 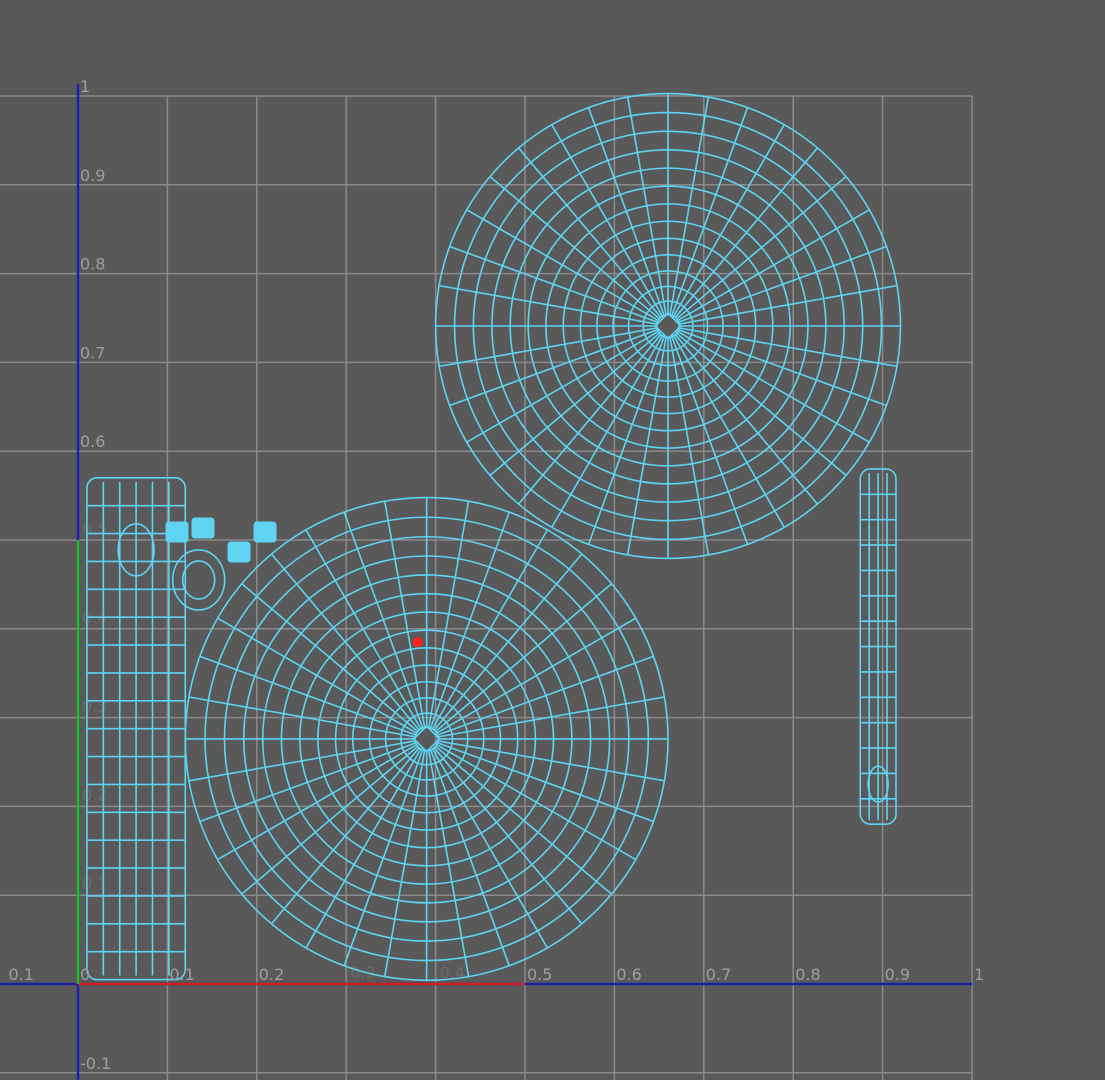 I want to click on u-tick-label: 0.8, so click(x=807, y=974).